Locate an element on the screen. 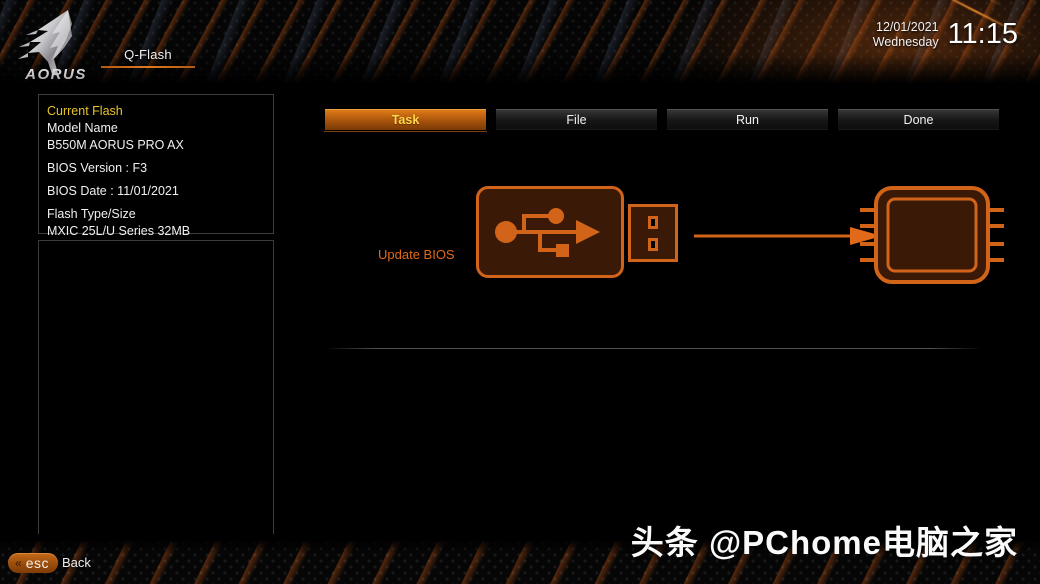  usb-symbol-icon is located at coordinates (547, 232).